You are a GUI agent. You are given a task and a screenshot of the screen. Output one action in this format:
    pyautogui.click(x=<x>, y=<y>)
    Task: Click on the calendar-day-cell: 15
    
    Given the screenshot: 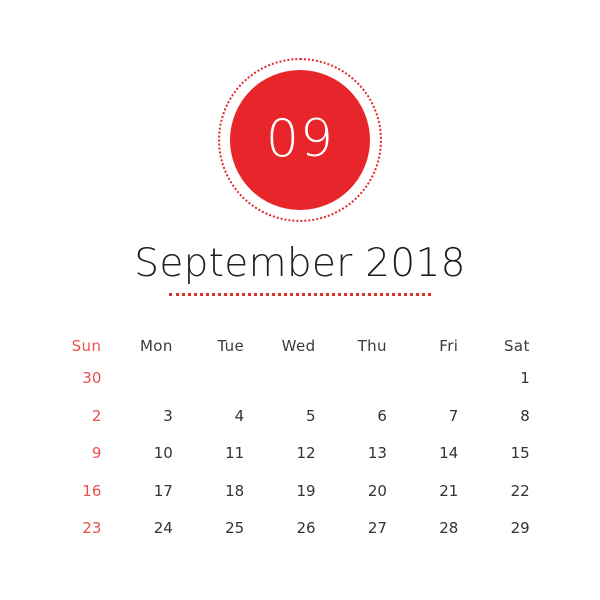 What is the action you would take?
    pyautogui.click(x=509, y=454)
    